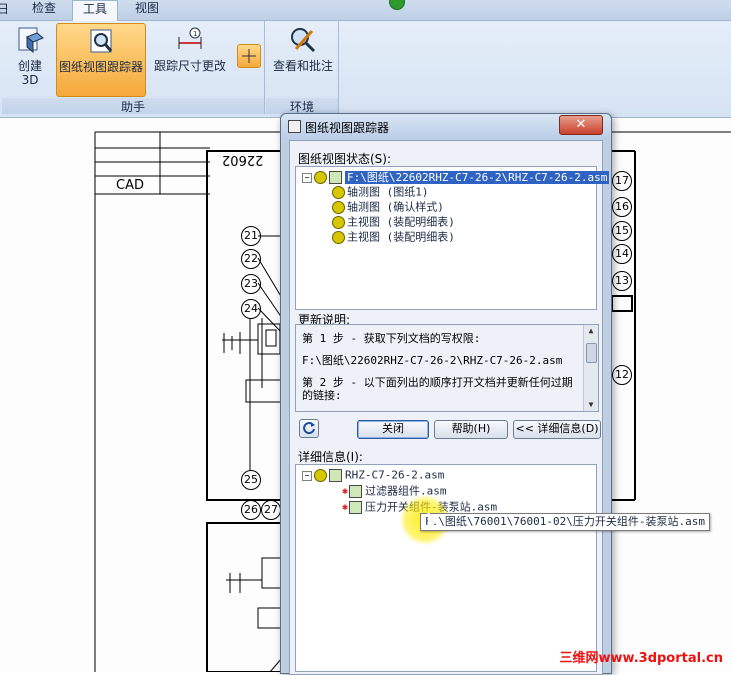  I want to click on tab-view: 视图, so click(147, 9).